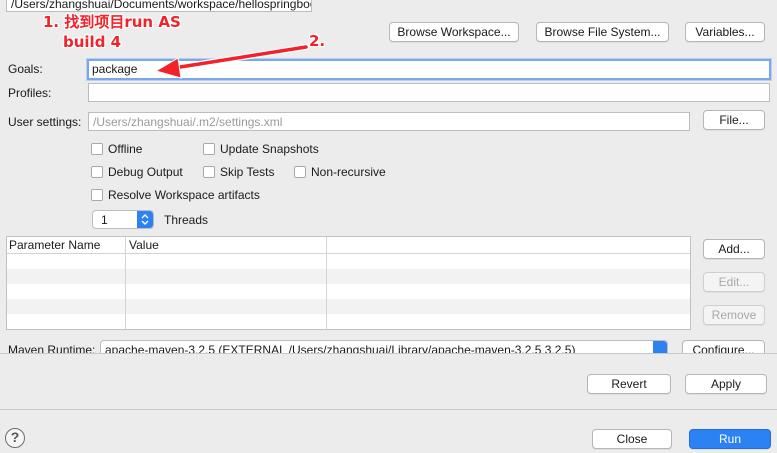 This screenshot has height=453, width=777. I want to click on column-header-value: Value, so click(144, 245).